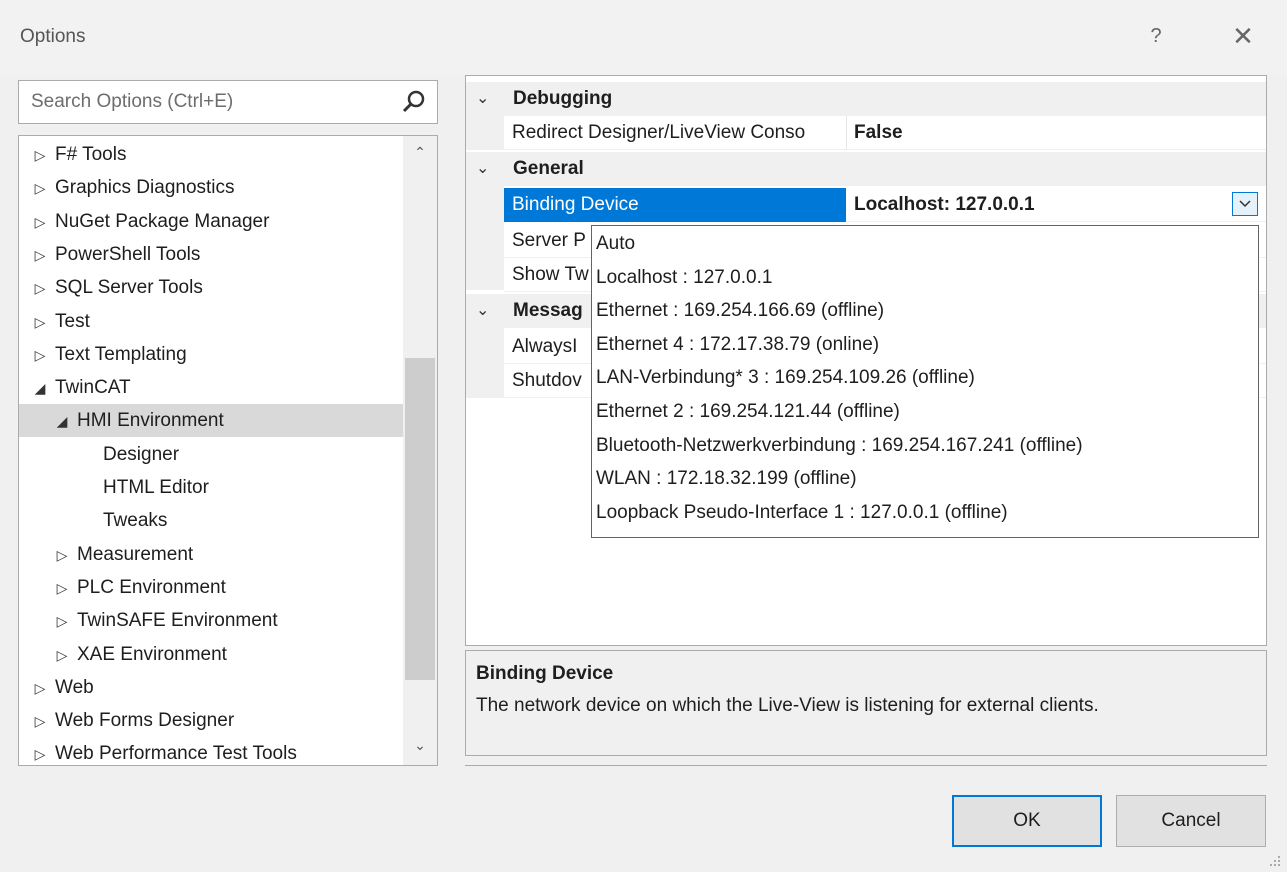  I want to click on tree-item: ▷ Test, so click(216, 321).